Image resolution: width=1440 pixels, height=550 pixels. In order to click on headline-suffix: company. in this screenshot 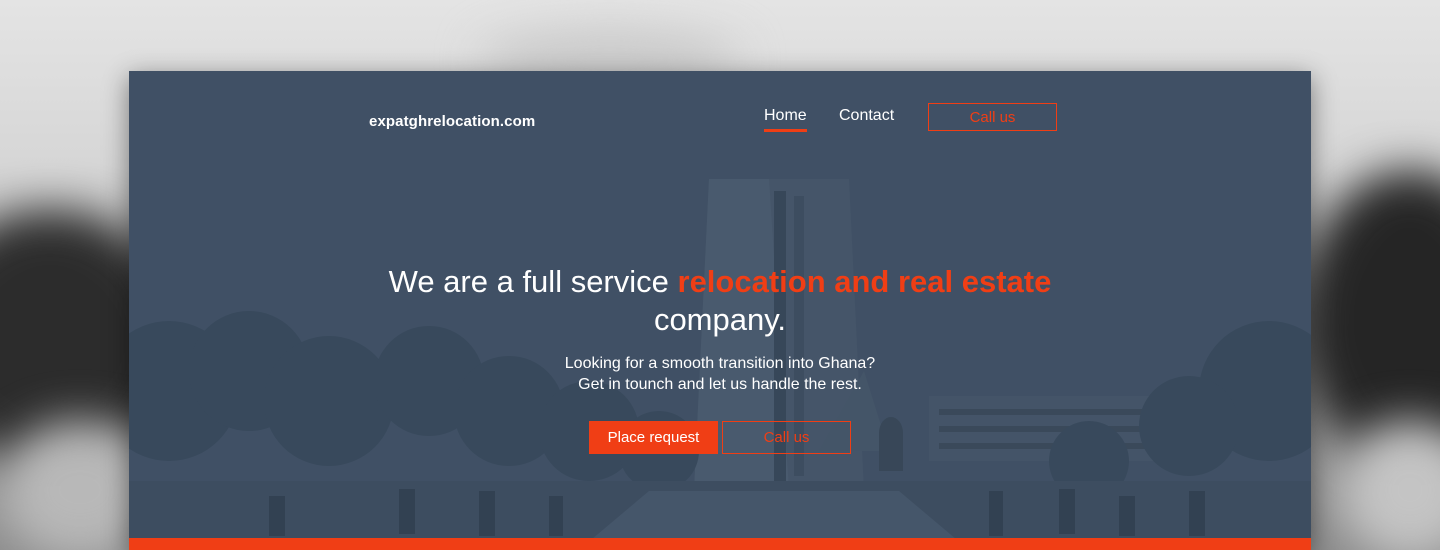, I will do `click(720, 319)`.